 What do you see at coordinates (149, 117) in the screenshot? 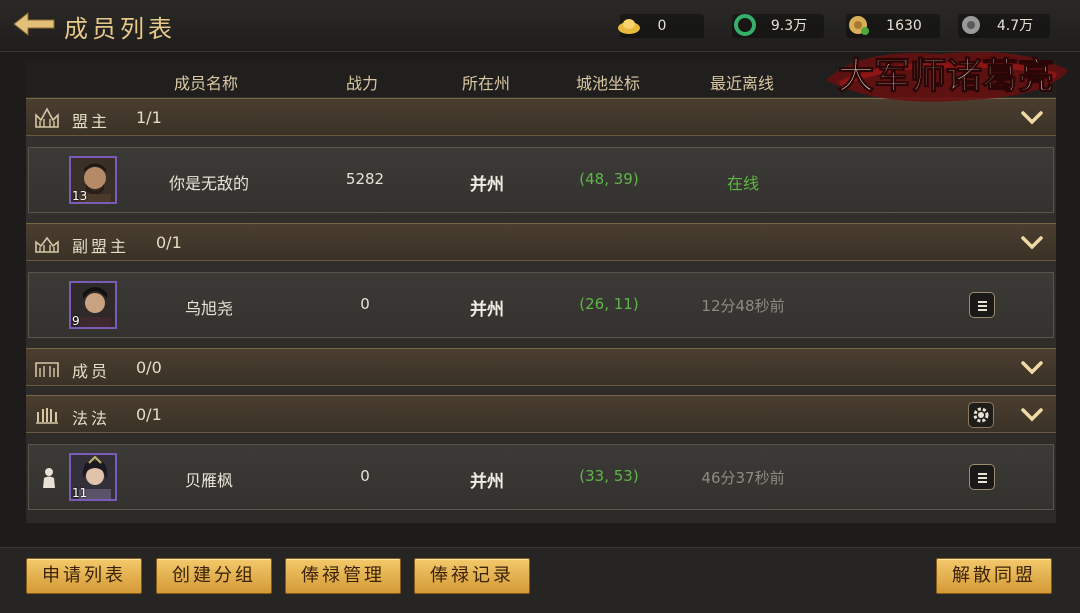
I see `group-count: 1/1` at bounding box center [149, 117].